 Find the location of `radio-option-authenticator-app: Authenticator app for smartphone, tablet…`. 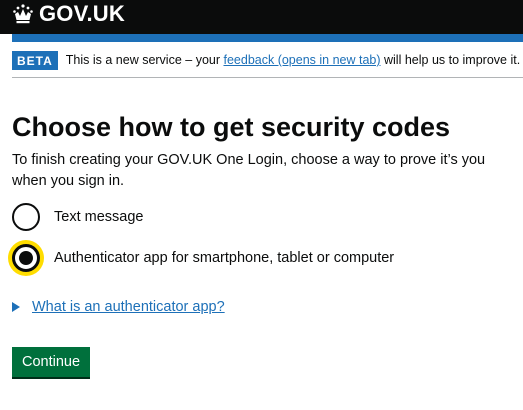

radio-option-authenticator-app: Authenticator app for smartphone, tablet… is located at coordinates (201, 258).